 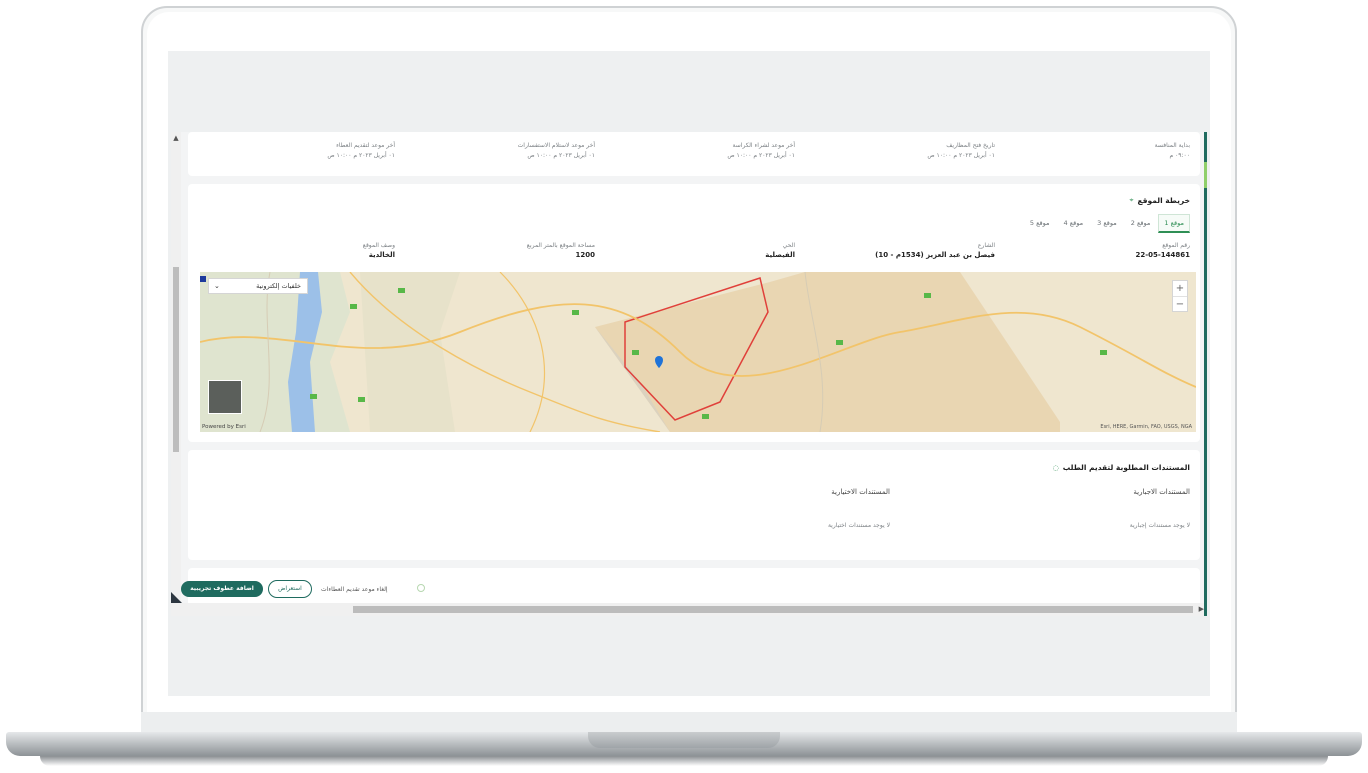 What do you see at coordinates (561, 155) in the screenshot?
I see `timeline-value-4: ٠١ أبريل ٢٠٢٣ م ١٠:٠٠ ص` at bounding box center [561, 155].